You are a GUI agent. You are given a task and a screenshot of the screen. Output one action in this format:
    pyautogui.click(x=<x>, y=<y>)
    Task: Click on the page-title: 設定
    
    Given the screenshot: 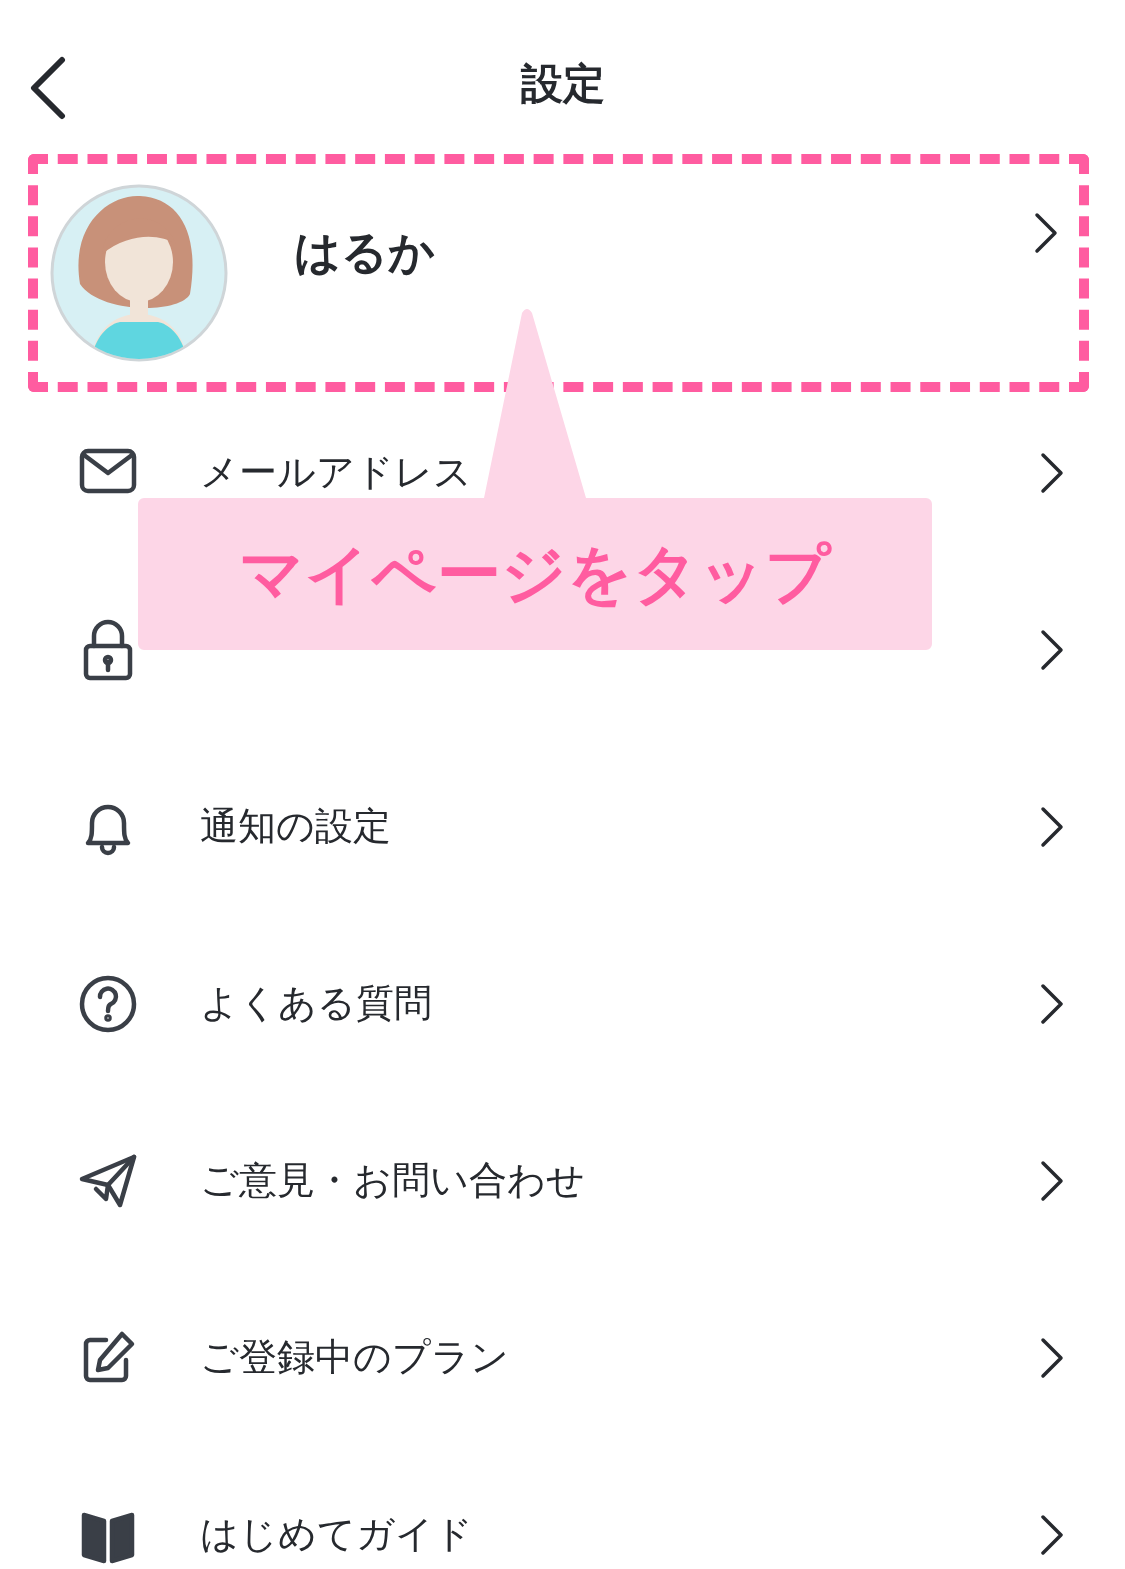 What is the action you would take?
    pyautogui.click(x=562, y=84)
    